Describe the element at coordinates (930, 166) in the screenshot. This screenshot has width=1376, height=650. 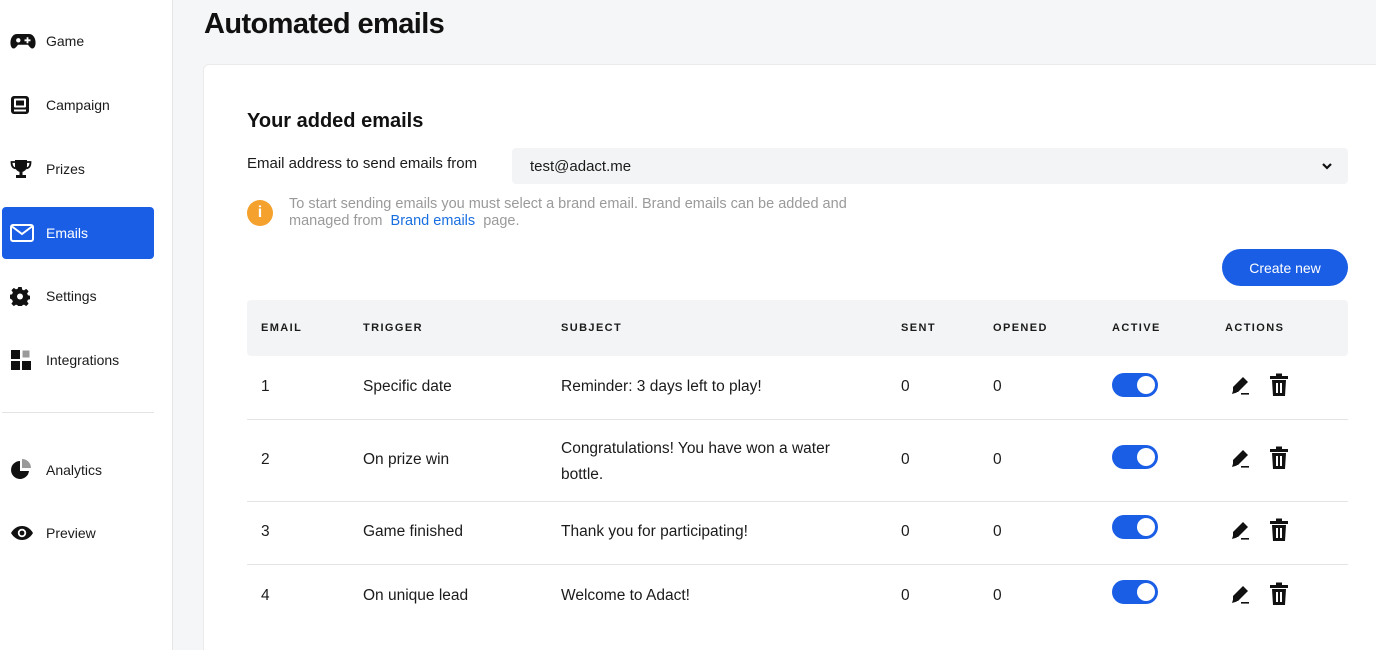
I see `from-email-select: test@adact.me` at that location.